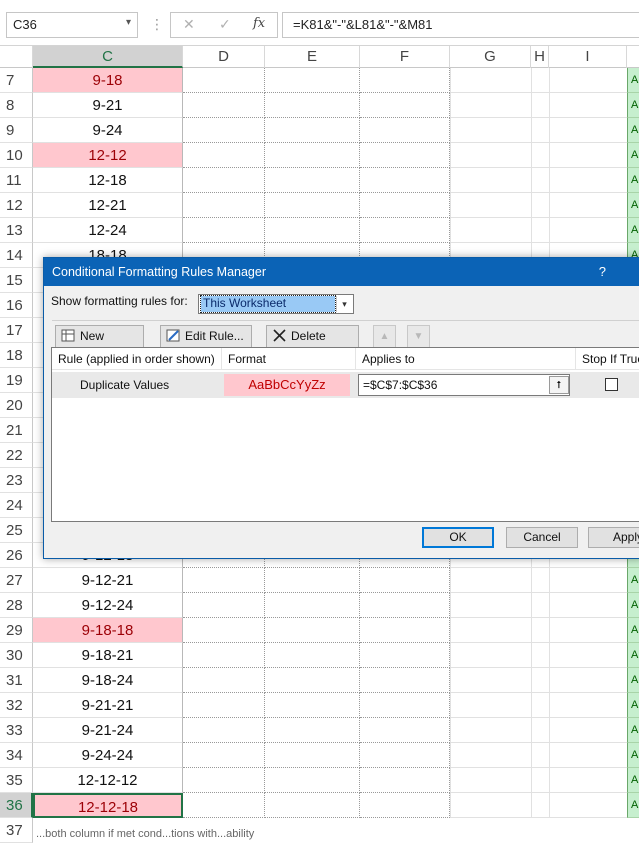  What do you see at coordinates (602, 272) in the screenshot?
I see `help-icon: ?` at bounding box center [602, 272].